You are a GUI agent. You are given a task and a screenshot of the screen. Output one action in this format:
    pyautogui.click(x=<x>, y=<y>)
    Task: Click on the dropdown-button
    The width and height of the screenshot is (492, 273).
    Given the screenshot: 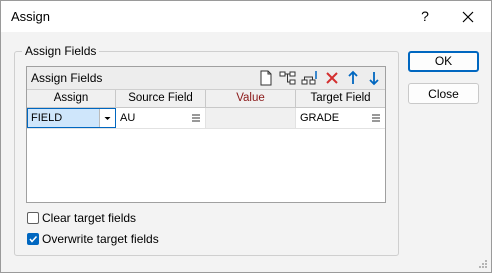 What is the action you would take?
    pyautogui.click(x=107, y=118)
    